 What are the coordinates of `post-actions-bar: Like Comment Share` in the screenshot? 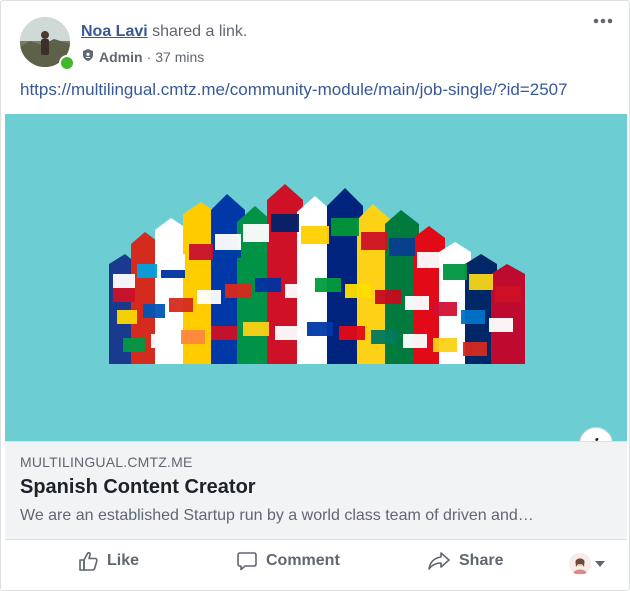 It's located at (316, 564).